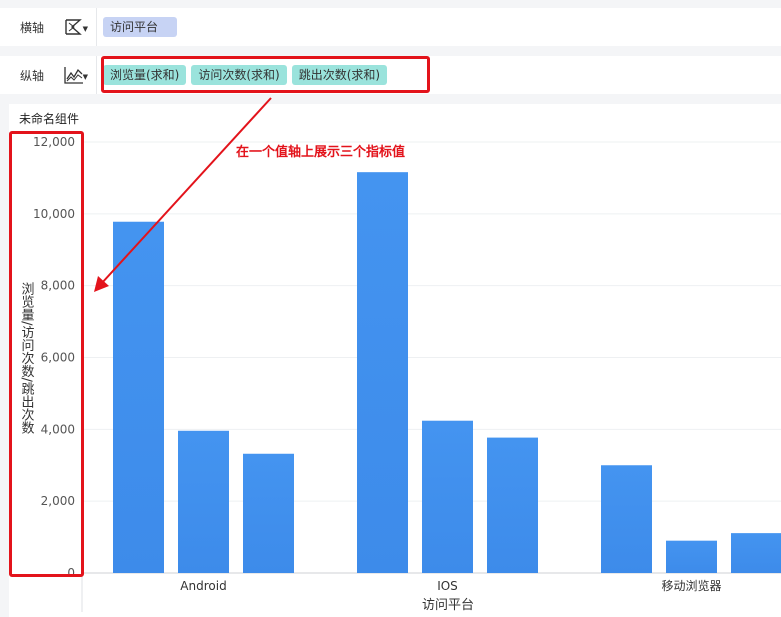 This screenshot has width=781, height=617. Describe the element at coordinates (186, 191) in the screenshot. I see `annotation-arrow-line` at that location.